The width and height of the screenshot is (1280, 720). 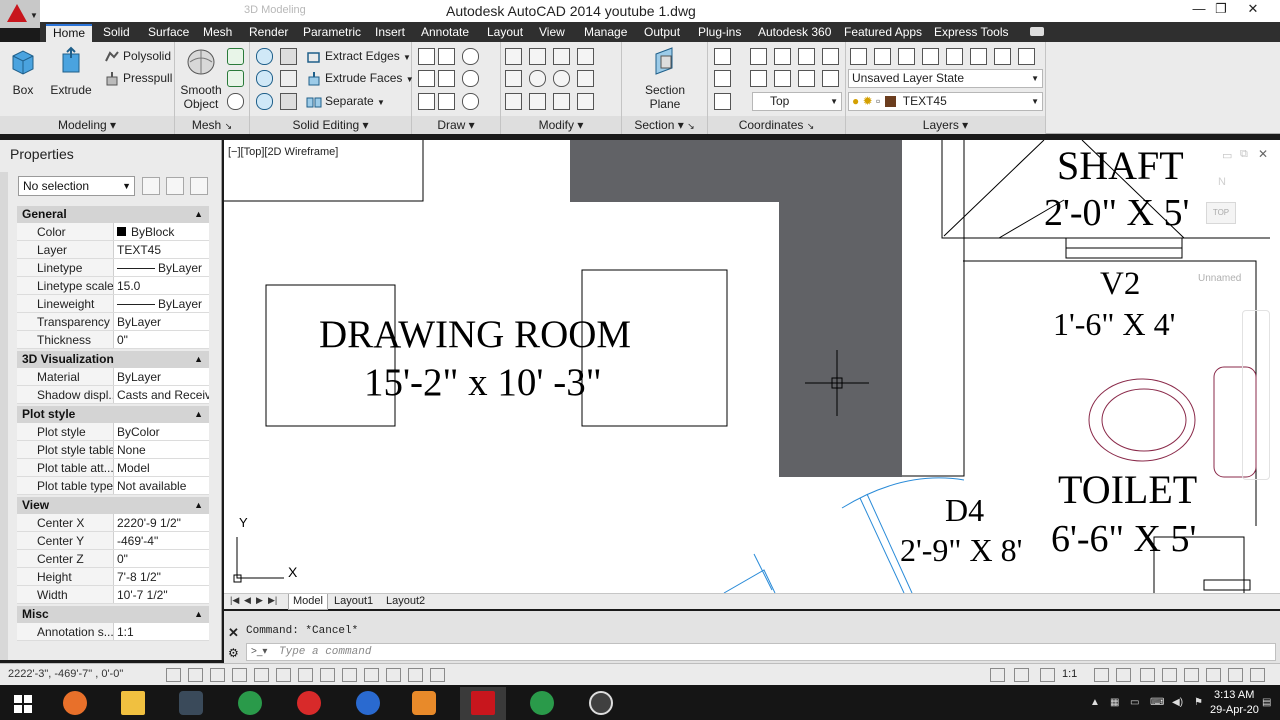 I want to click on trim-icon, so click(x=585, y=56).